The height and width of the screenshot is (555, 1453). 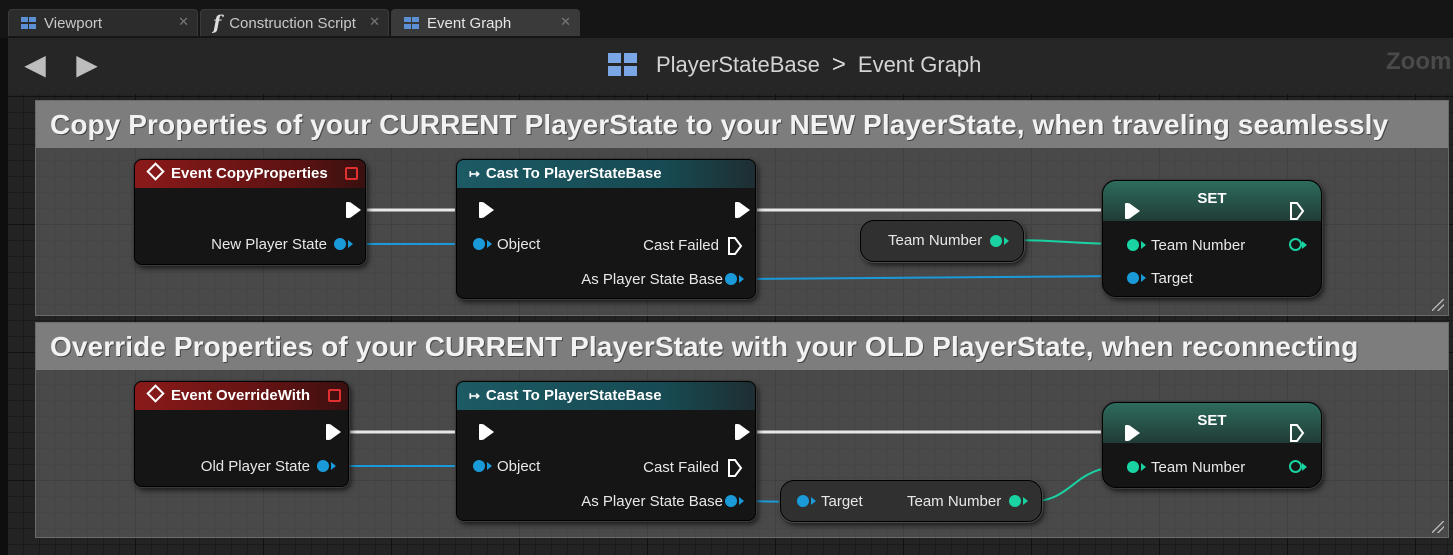 I want to click on tab-label: Viewport, so click(x=73, y=23).